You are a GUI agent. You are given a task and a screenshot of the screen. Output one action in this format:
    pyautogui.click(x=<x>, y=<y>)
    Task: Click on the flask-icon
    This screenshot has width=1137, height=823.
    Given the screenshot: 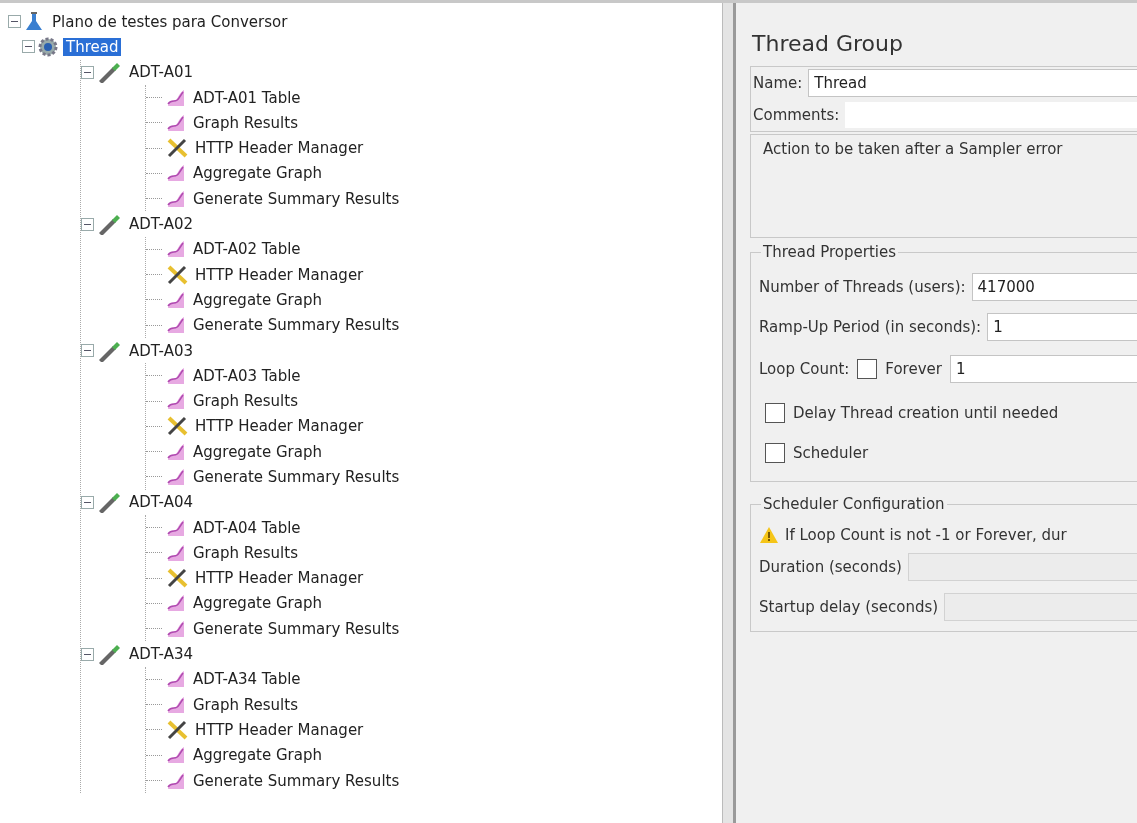 What is the action you would take?
    pyautogui.click(x=34, y=21)
    